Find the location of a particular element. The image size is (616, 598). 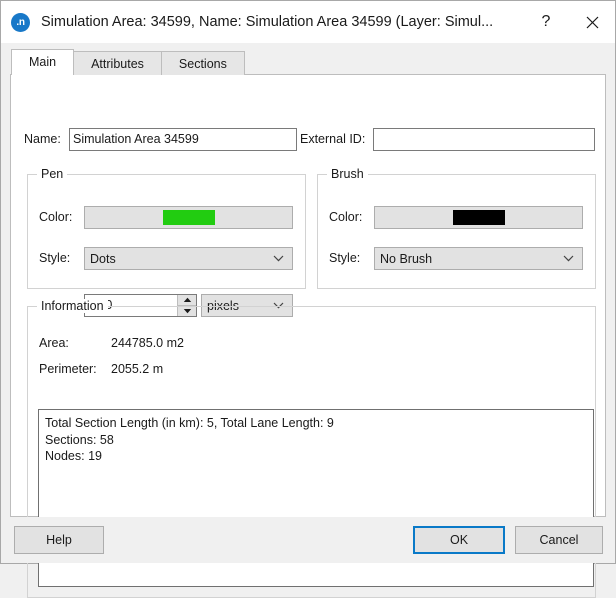

app-icon: .n is located at coordinates (20, 22).